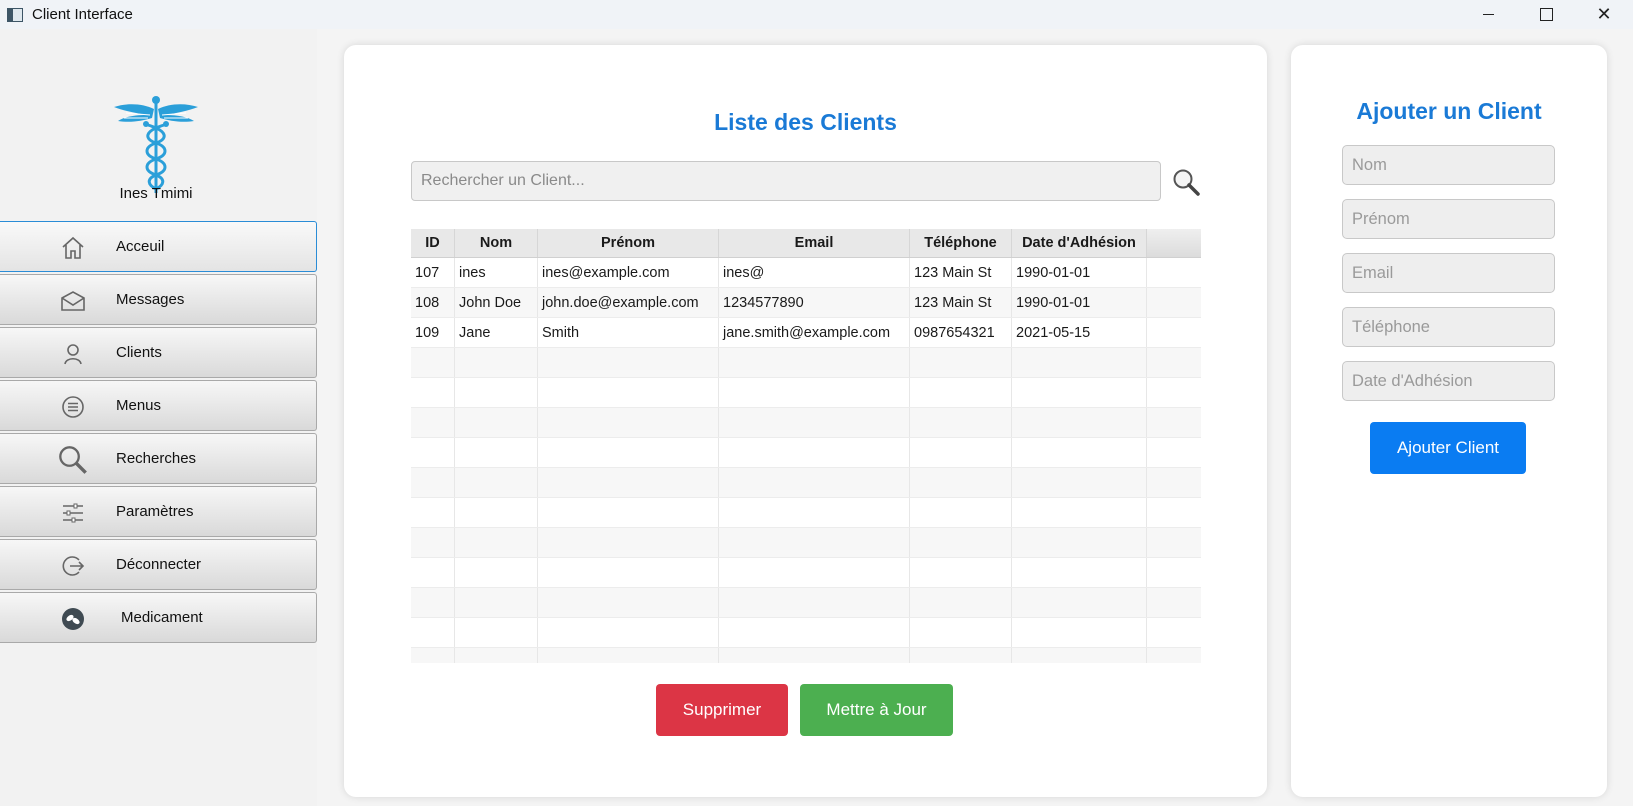 This screenshot has height=806, width=1633. Describe the element at coordinates (73, 566) in the screenshot. I see `logout-icon` at that location.